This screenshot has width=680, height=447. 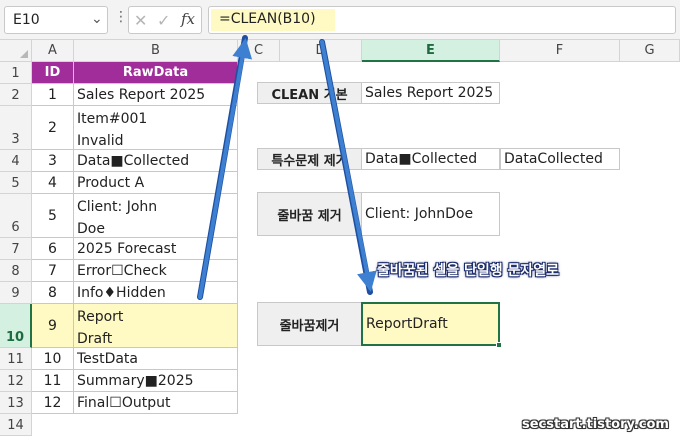 I want to click on column-header-b: B, so click(x=156, y=51).